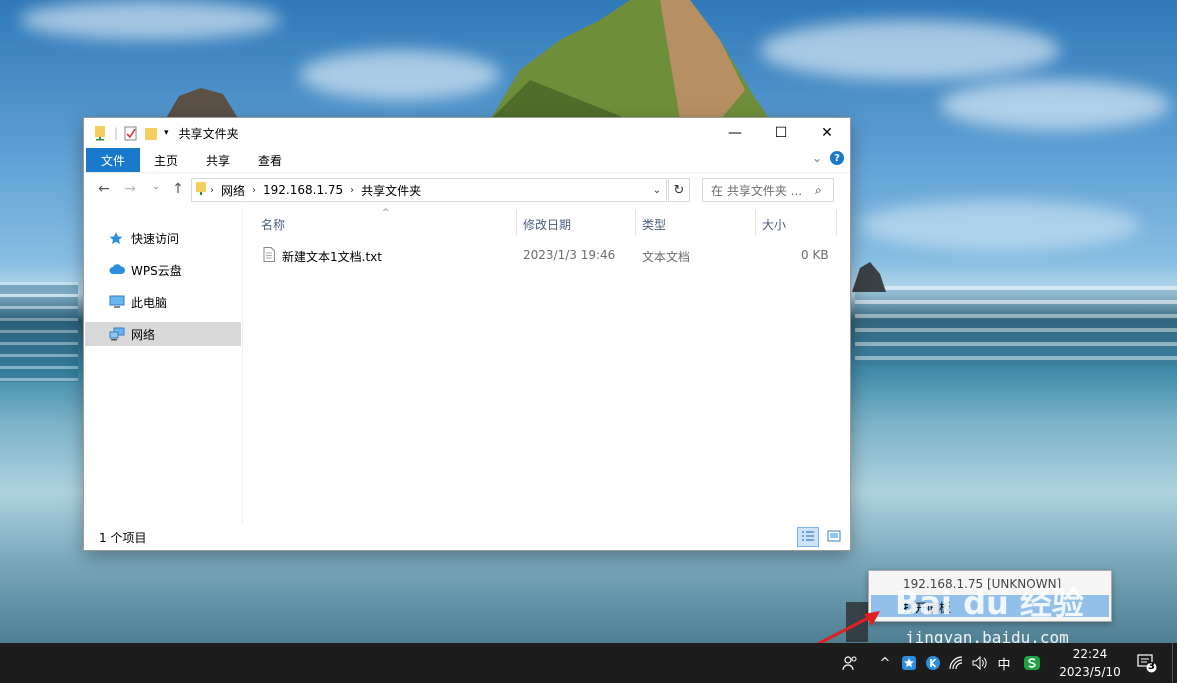 This screenshot has width=1177, height=683. I want to click on volume-icon, so click(980, 663).